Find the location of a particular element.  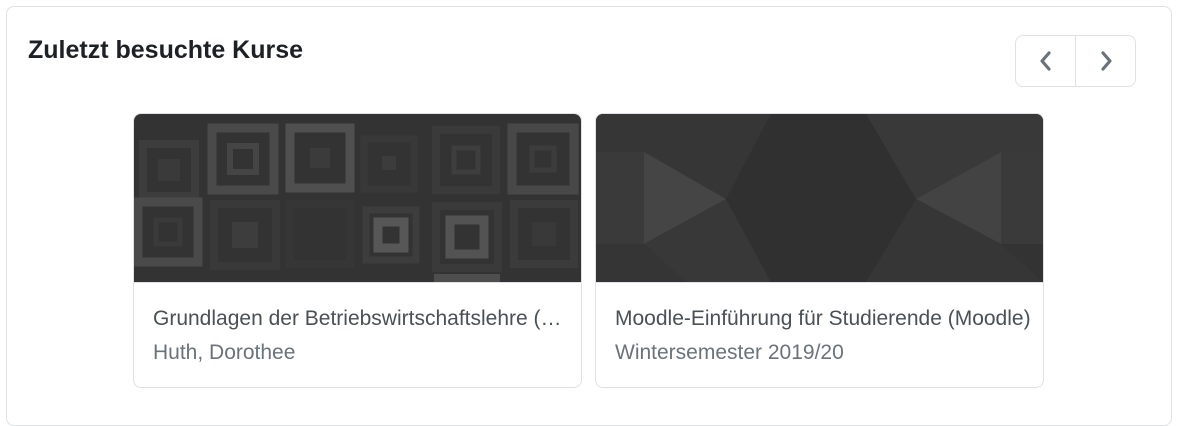

previous-button is located at coordinates (1045, 61).